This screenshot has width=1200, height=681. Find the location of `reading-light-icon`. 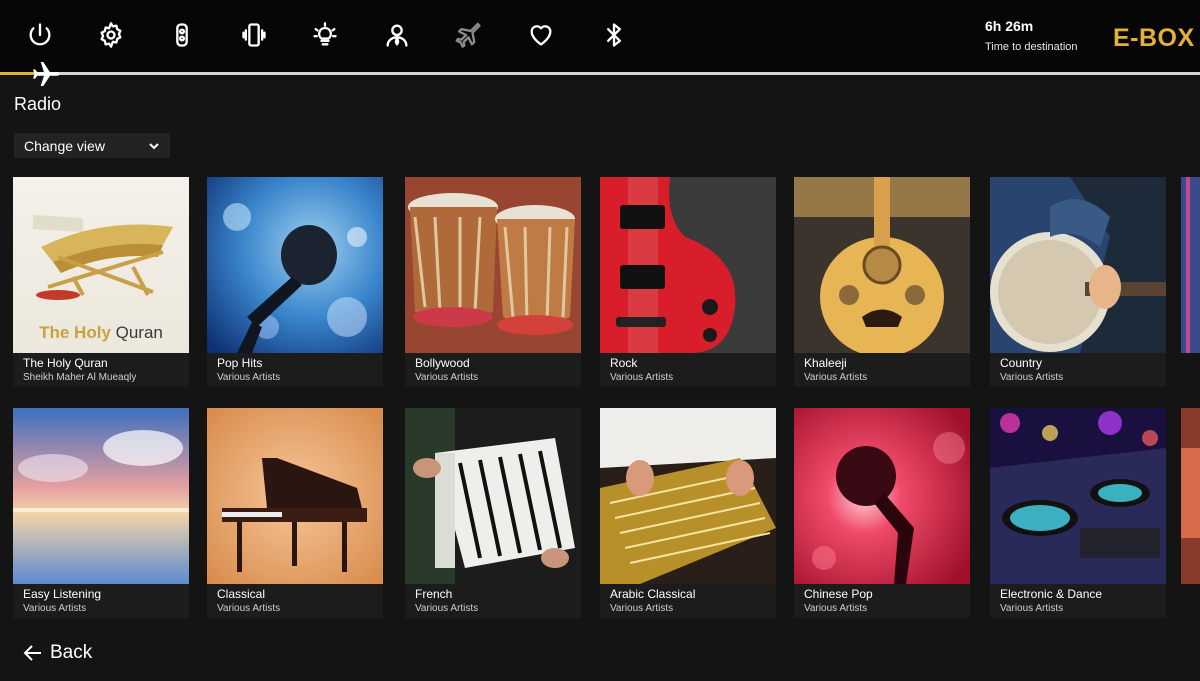

reading-light-icon is located at coordinates (325, 35).